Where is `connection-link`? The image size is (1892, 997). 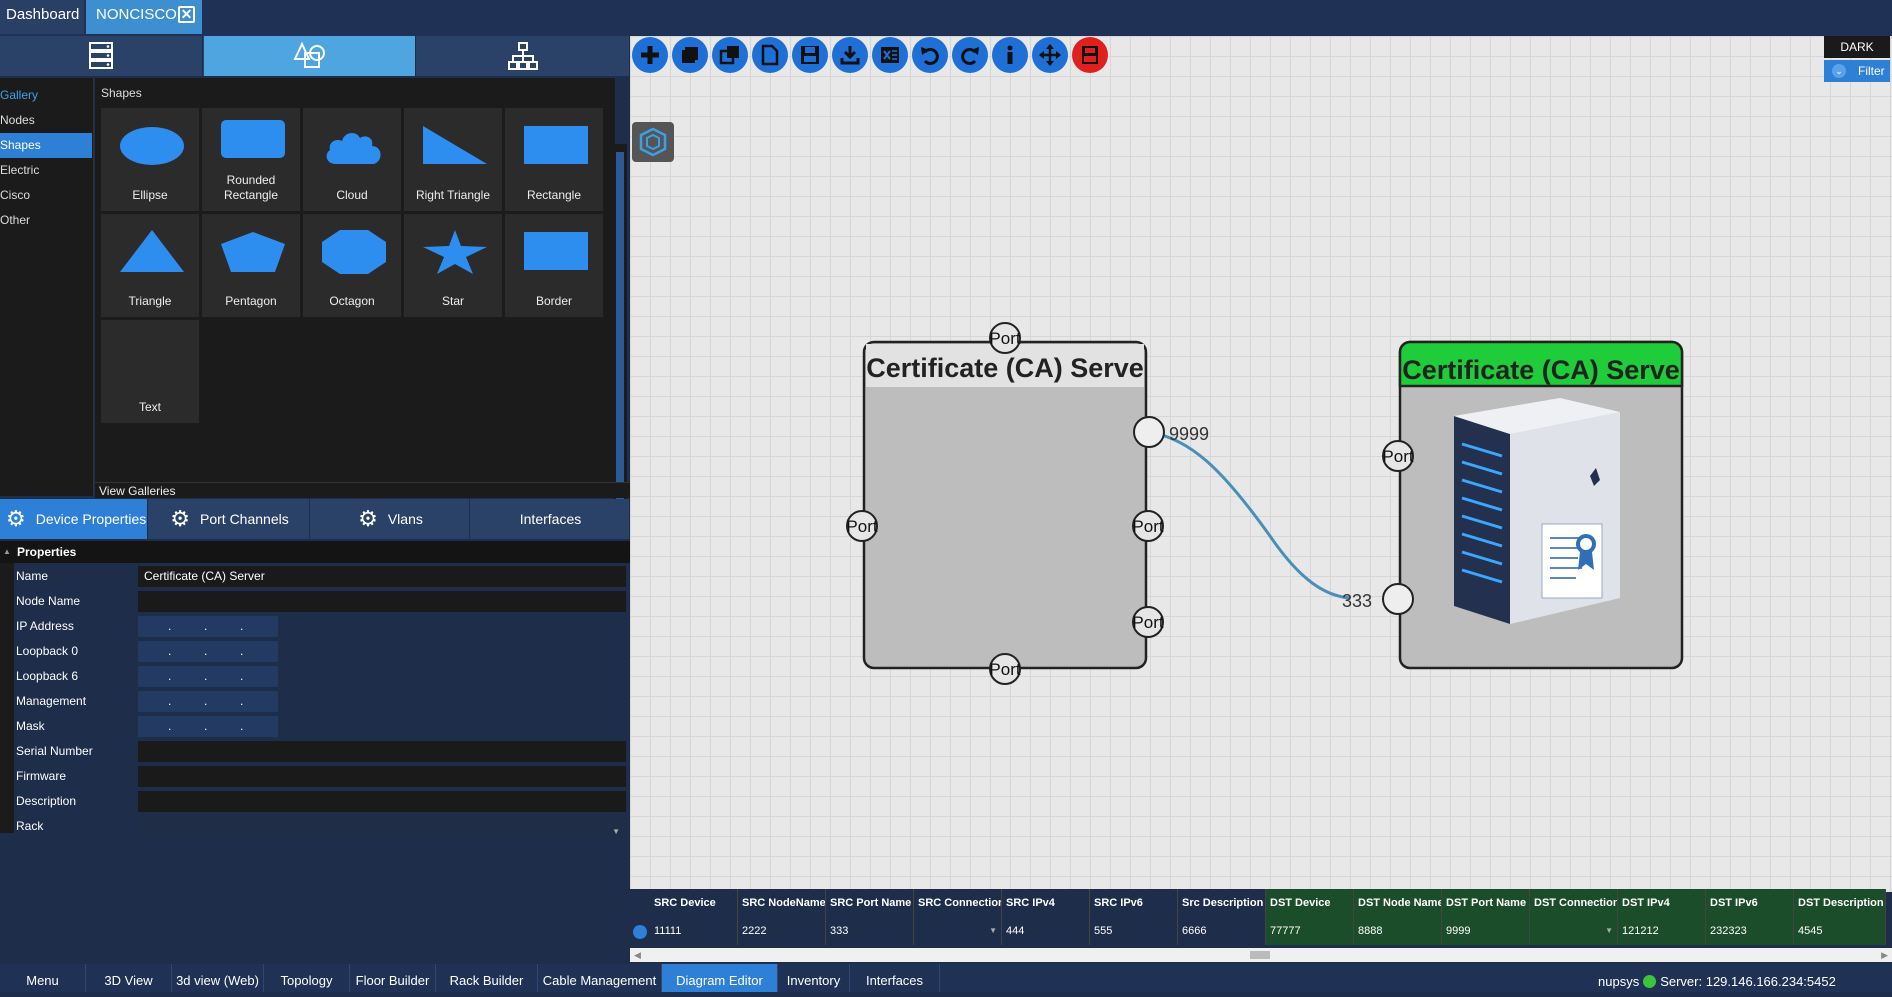 connection-link is located at coordinates (1250, 515).